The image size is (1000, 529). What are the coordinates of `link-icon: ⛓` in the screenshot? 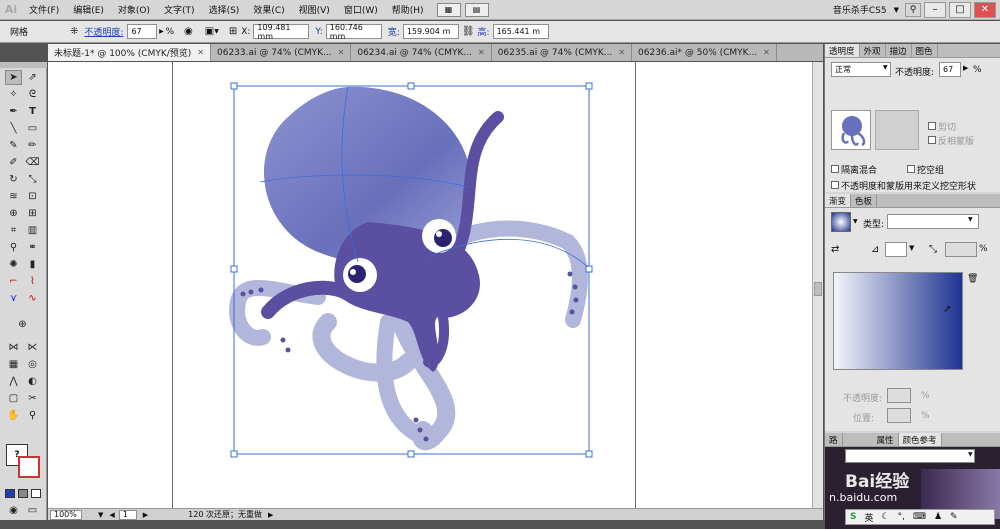 It's located at (468, 31).